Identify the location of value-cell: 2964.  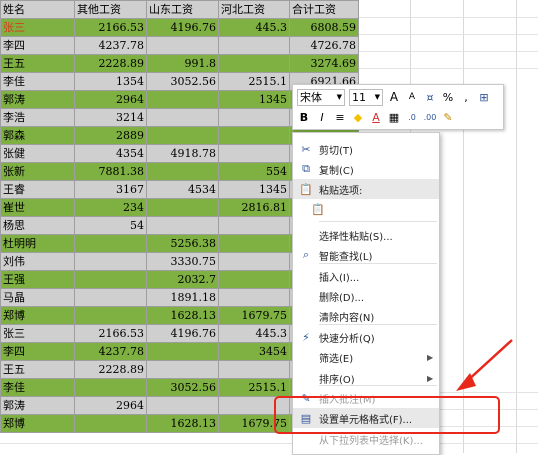
(110, 99).